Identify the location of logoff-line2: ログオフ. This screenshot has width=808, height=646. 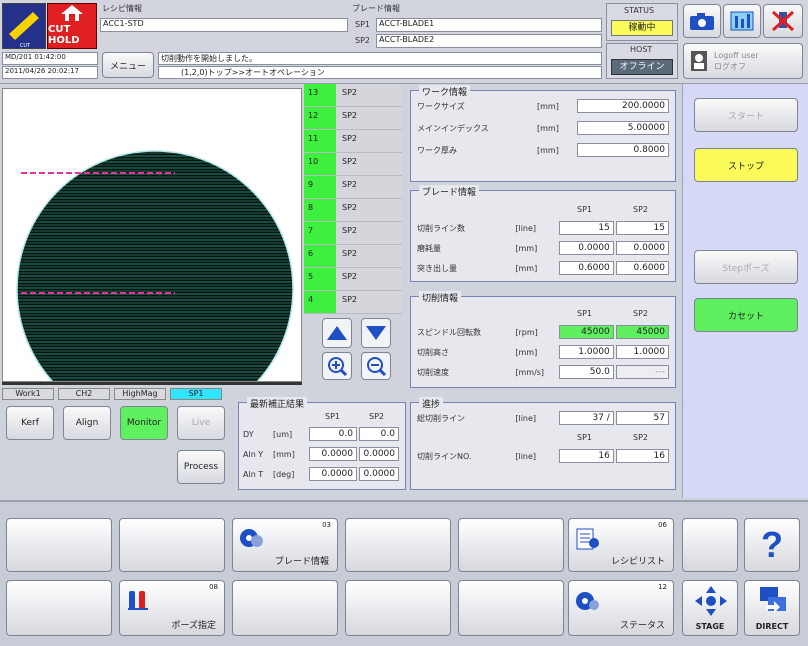
(730, 66).